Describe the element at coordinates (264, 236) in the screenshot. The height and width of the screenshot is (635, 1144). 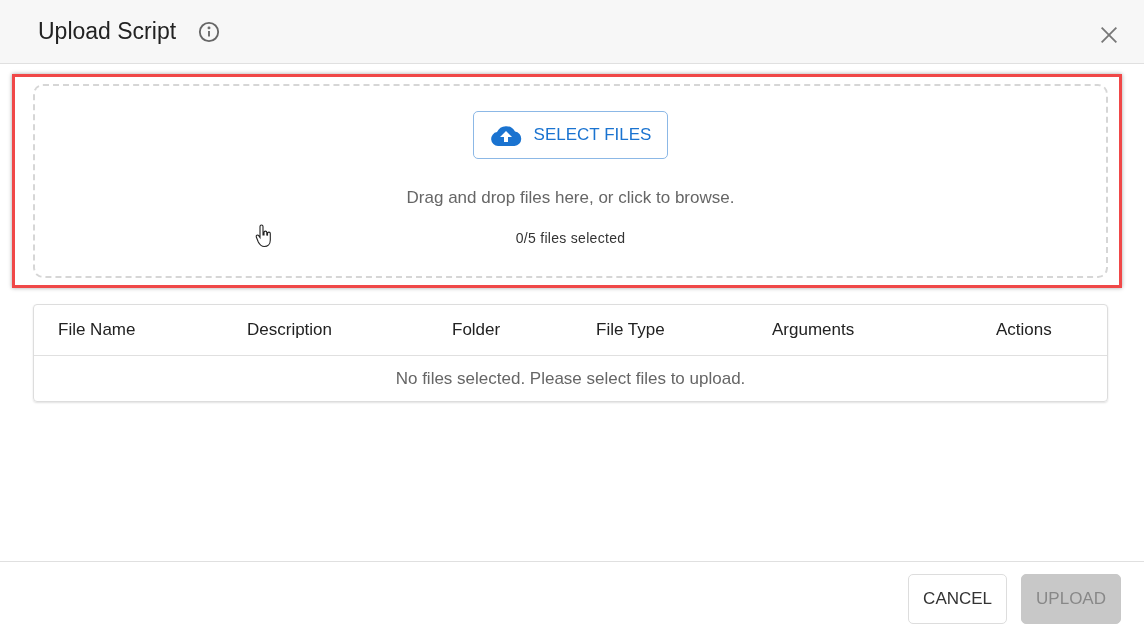
I see `hand-cursor-icon` at that location.